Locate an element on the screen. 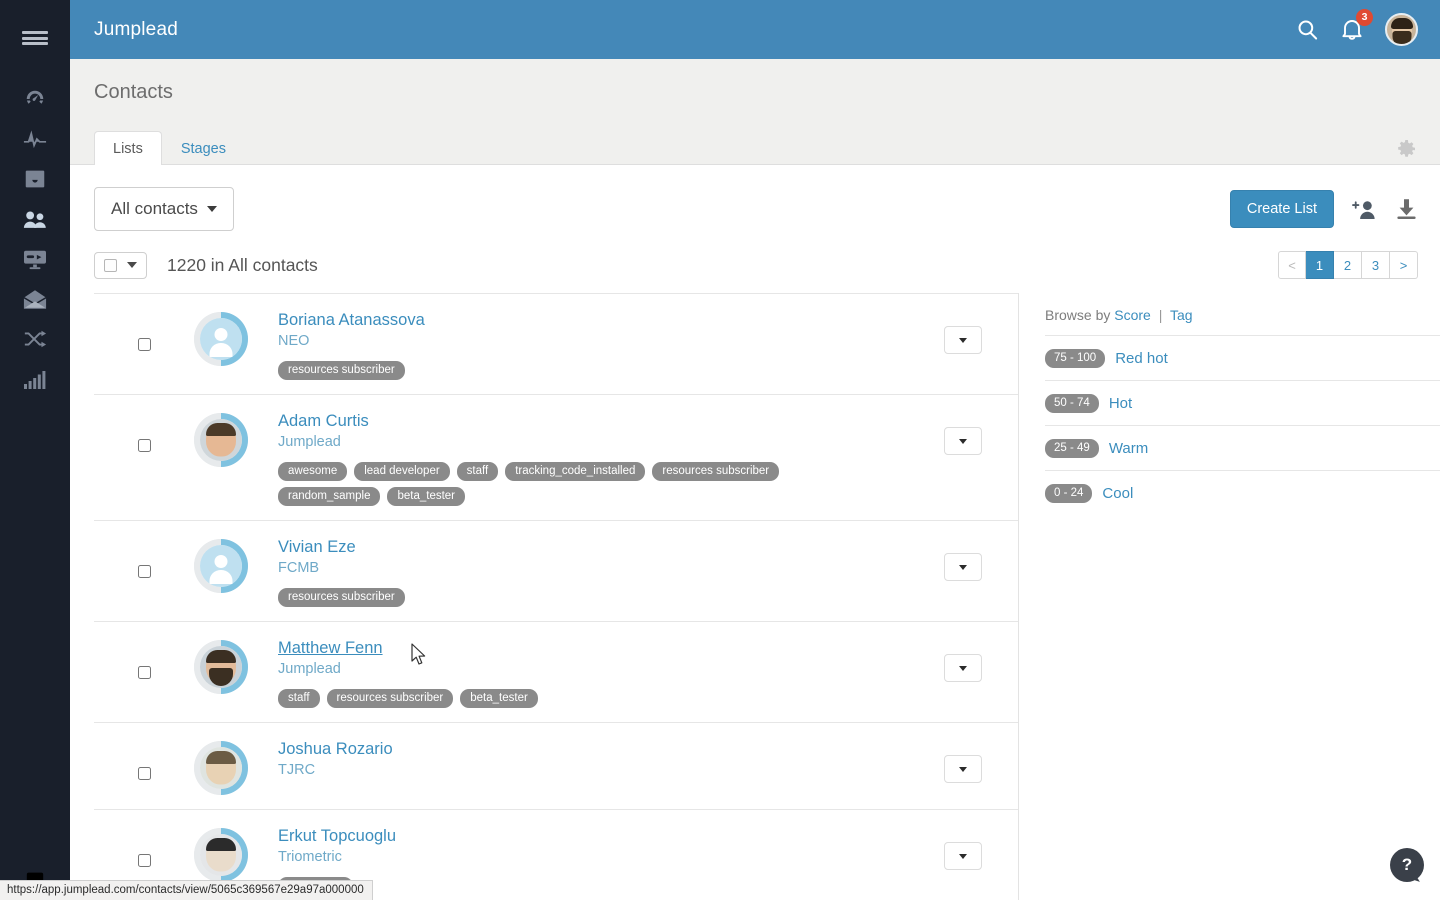  table-row: Joshua Rozario TJRC is located at coordinates (556, 765).